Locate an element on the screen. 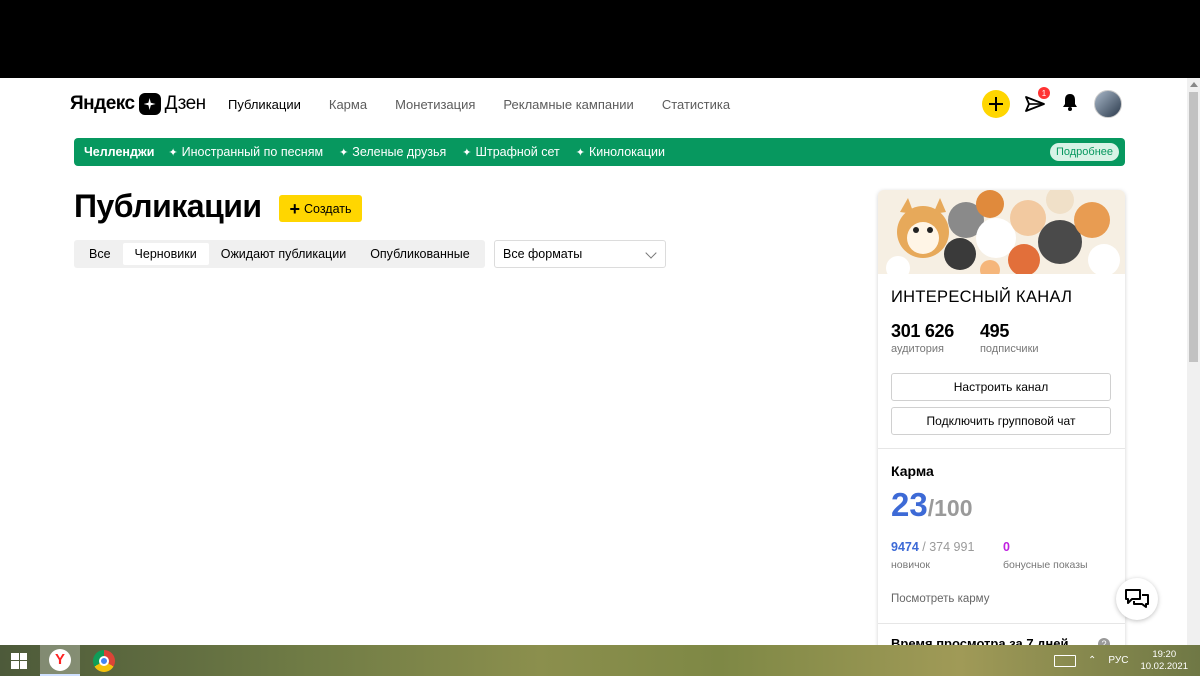 This screenshot has width=1200, height=676. messages-button: 1 is located at coordinates (1037, 101).